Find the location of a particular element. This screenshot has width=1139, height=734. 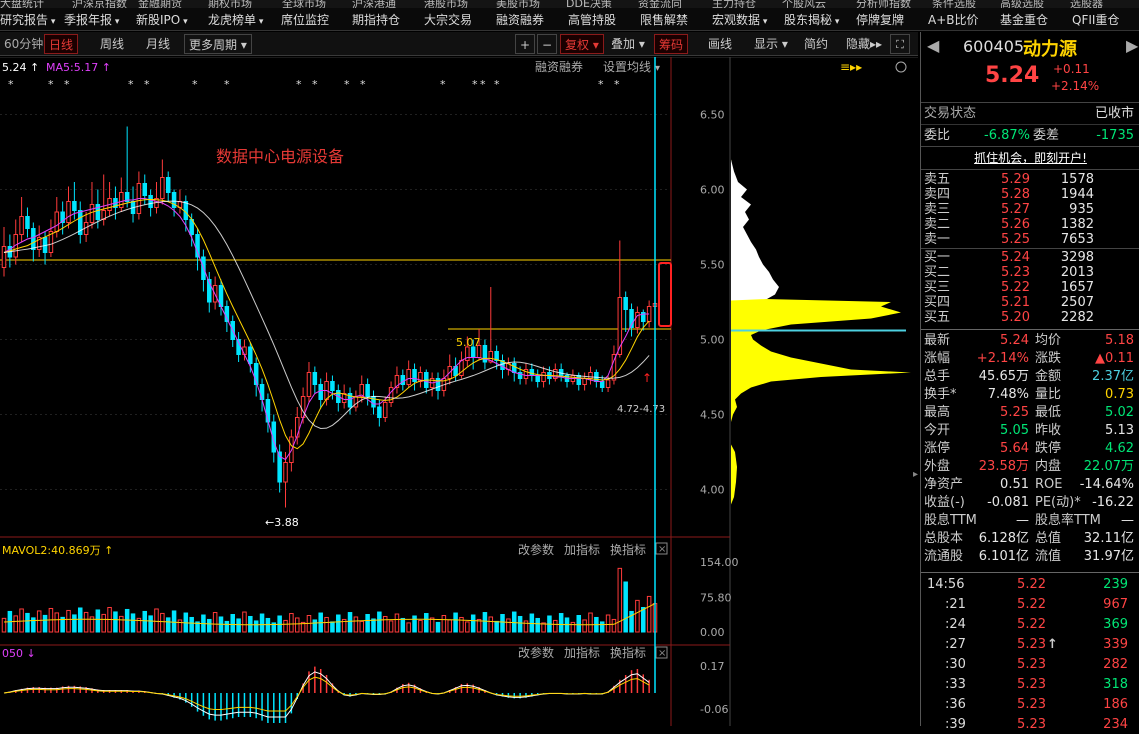

set-ma-link: 设置均线 is located at coordinates (627, 67).